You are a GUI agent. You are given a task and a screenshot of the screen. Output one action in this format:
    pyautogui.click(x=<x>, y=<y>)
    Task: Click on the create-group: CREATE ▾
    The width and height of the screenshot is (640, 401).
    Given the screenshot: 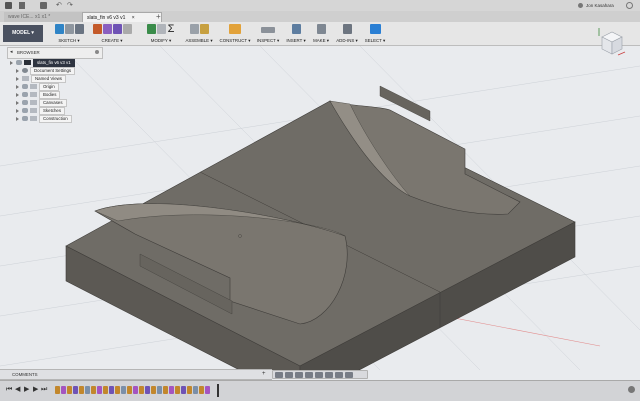 What is the action you would take?
    pyautogui.click(x=112, y=34)
    